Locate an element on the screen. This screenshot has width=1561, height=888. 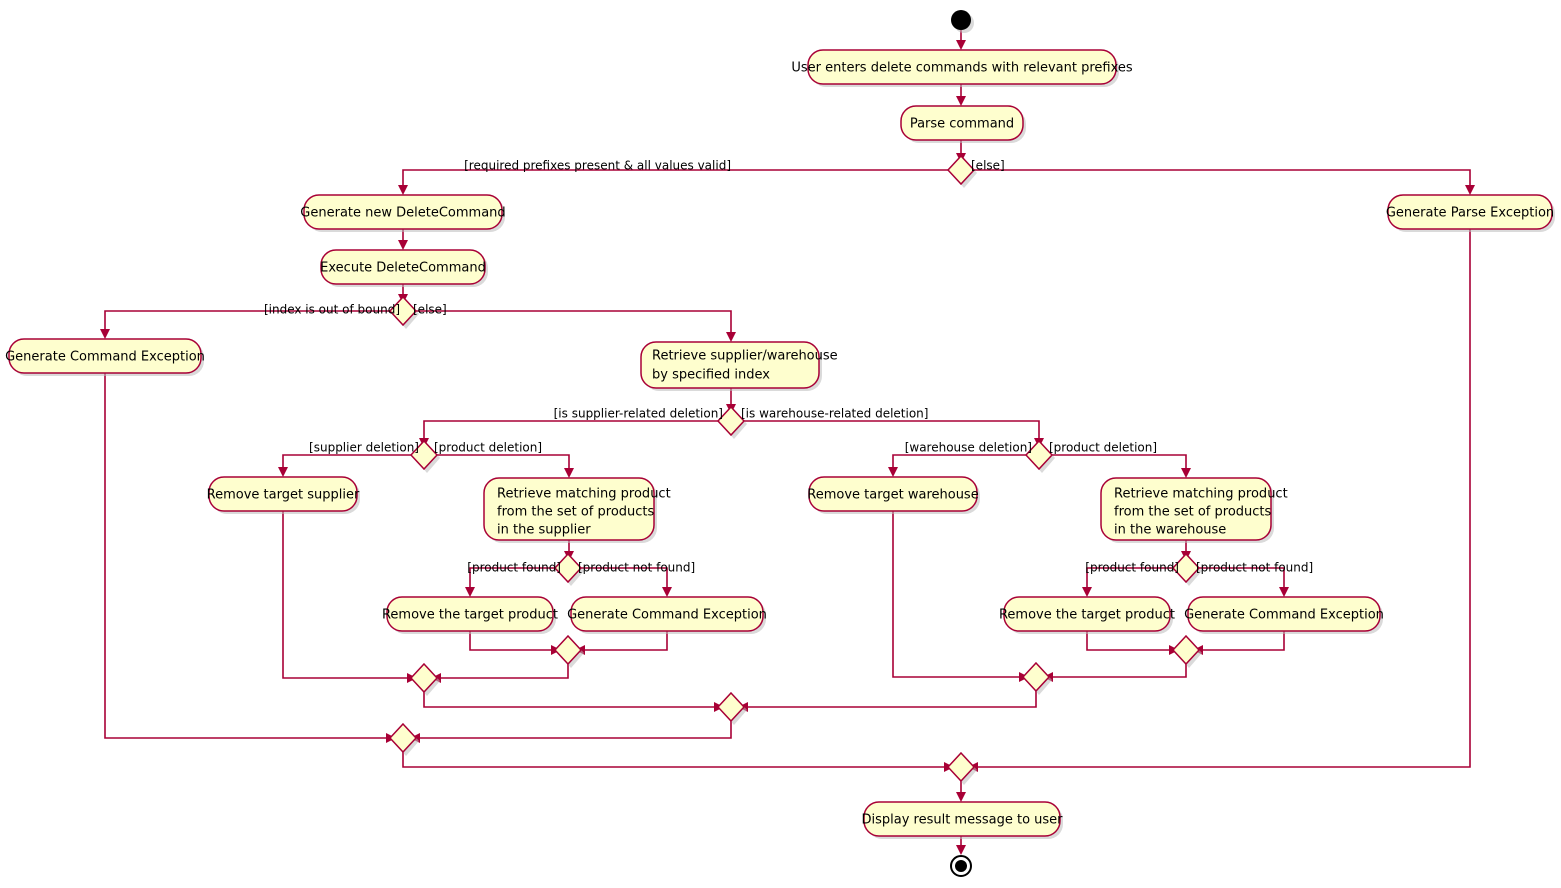
node-label: Remove target warehouse is located at coordinates (892, 495).